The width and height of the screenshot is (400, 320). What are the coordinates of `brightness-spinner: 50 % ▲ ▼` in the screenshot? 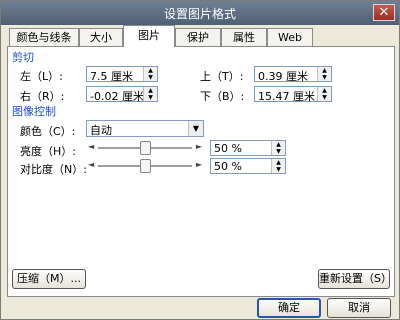 It's located at (248, 148).